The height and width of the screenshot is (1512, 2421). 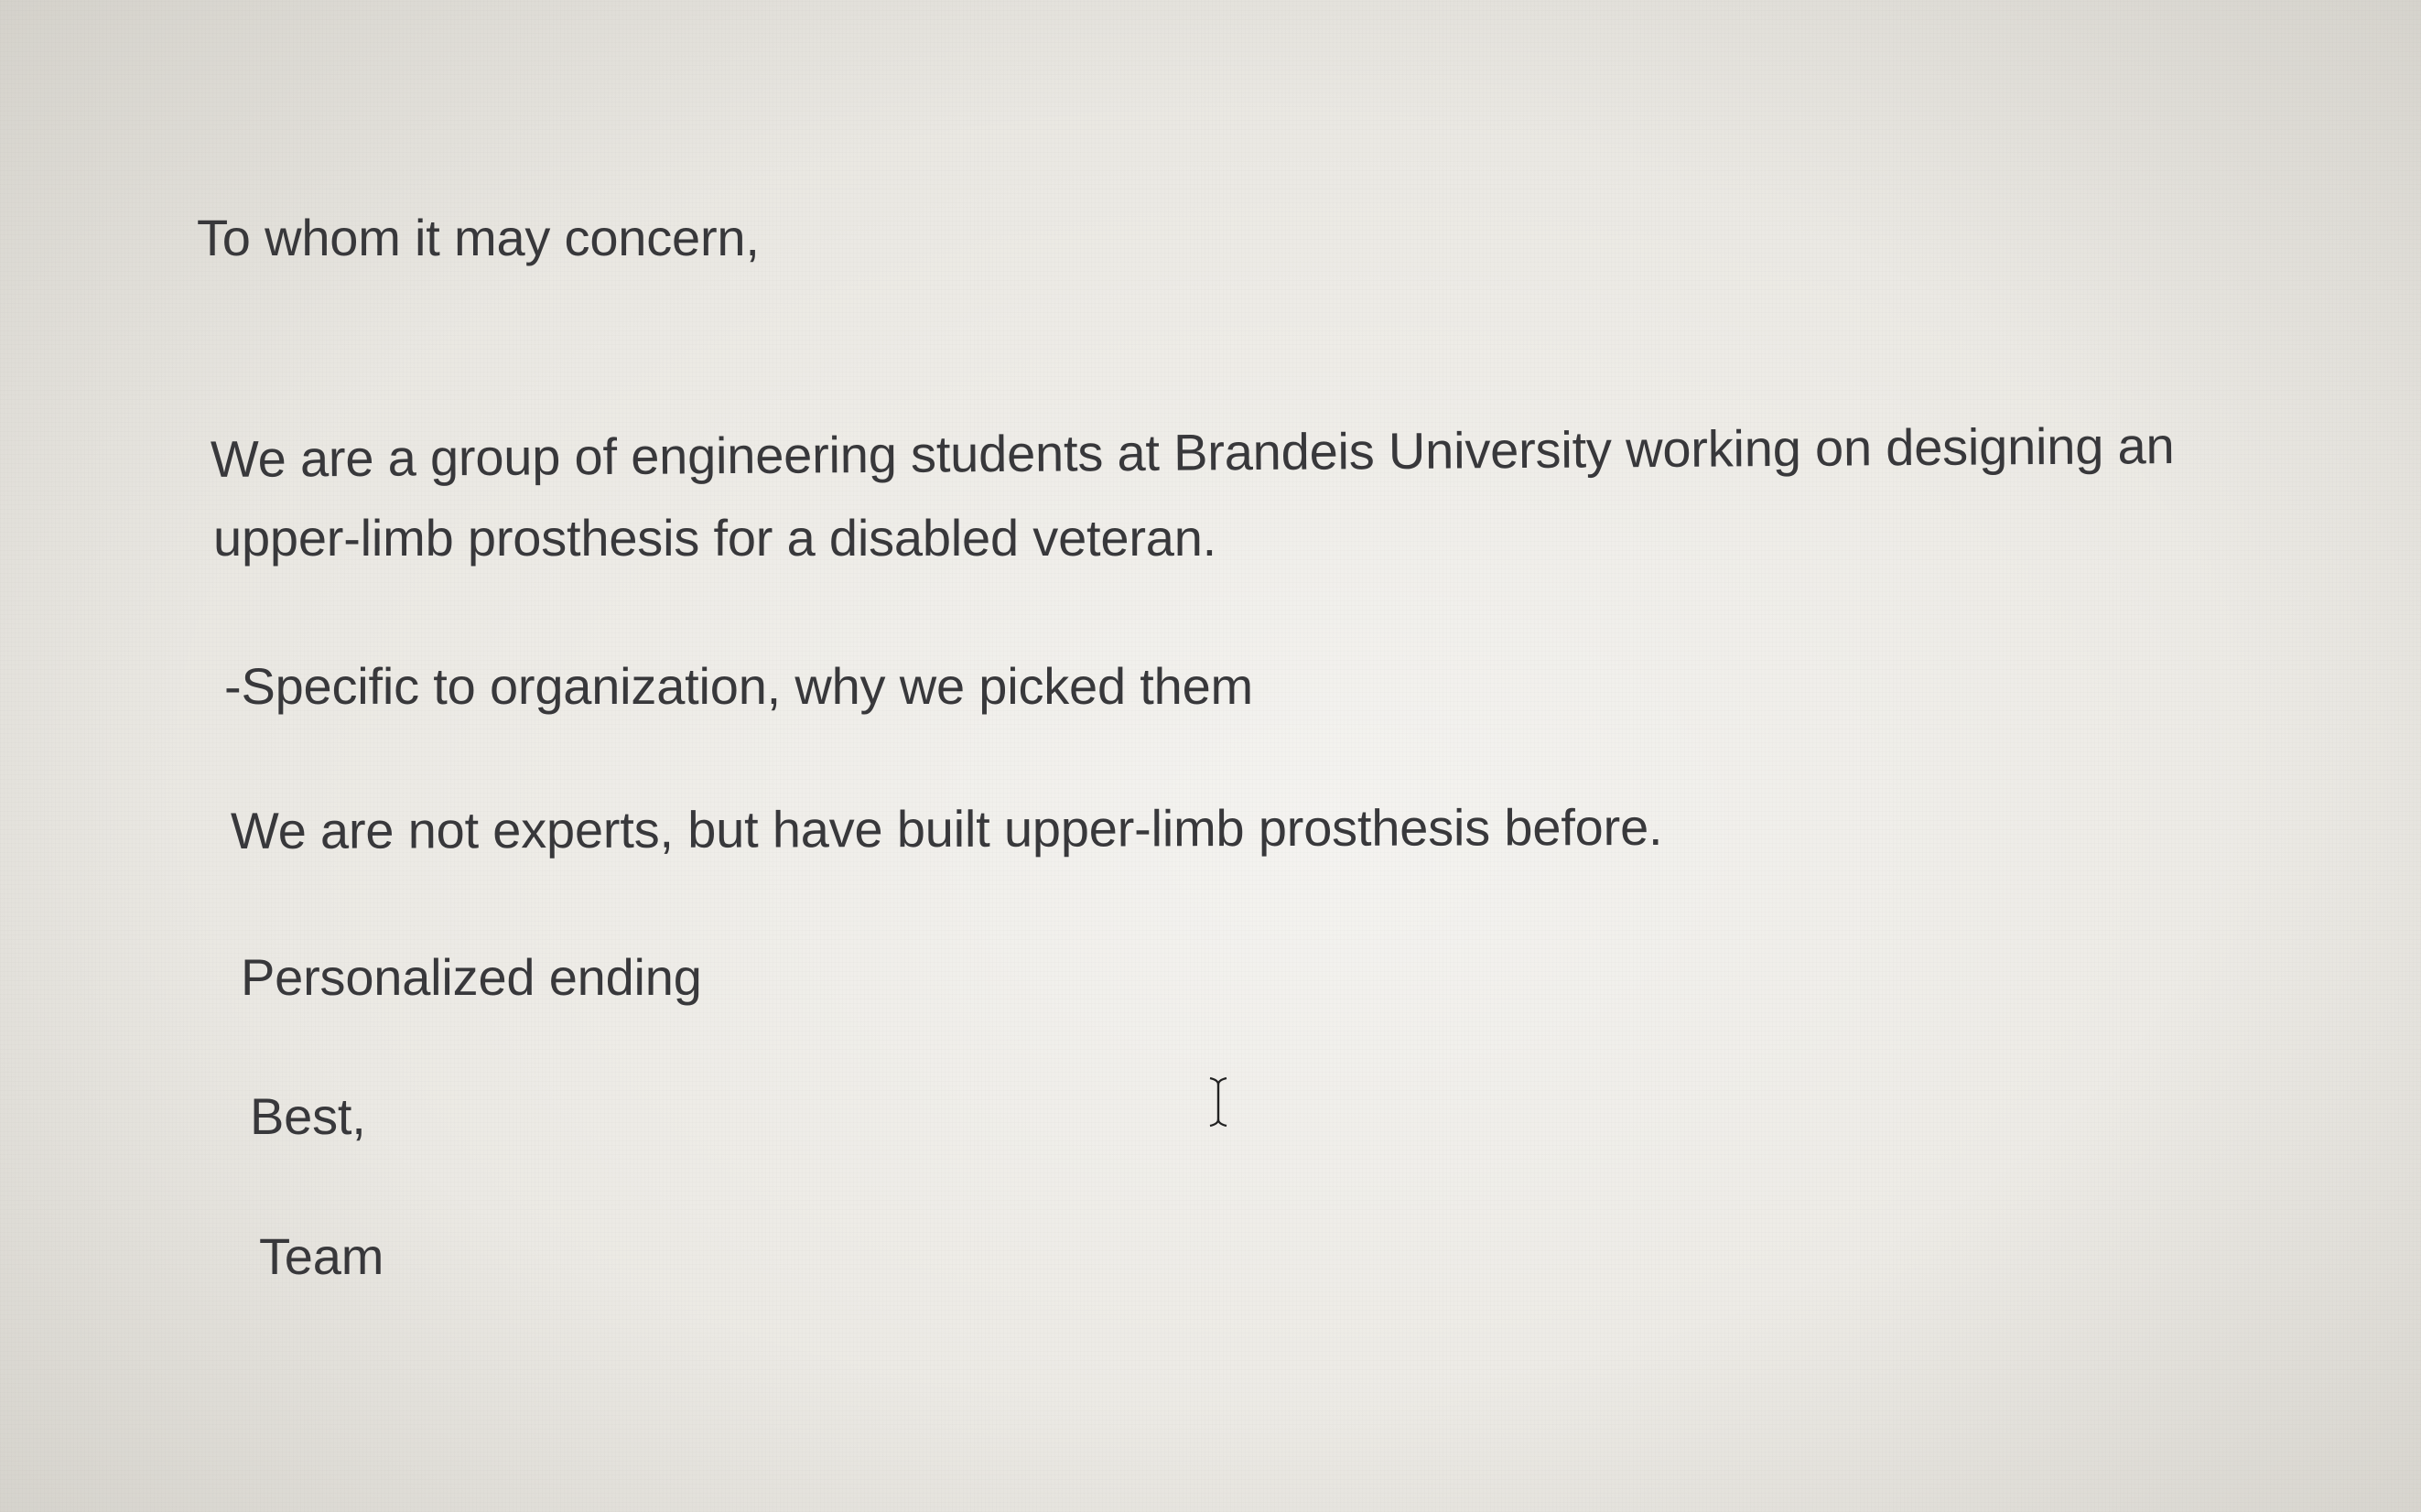 What do you see at coordinates (1218, 1102) in the screenshot?
I see `text-cursor-icon` at bounding box center [1218, 1102].